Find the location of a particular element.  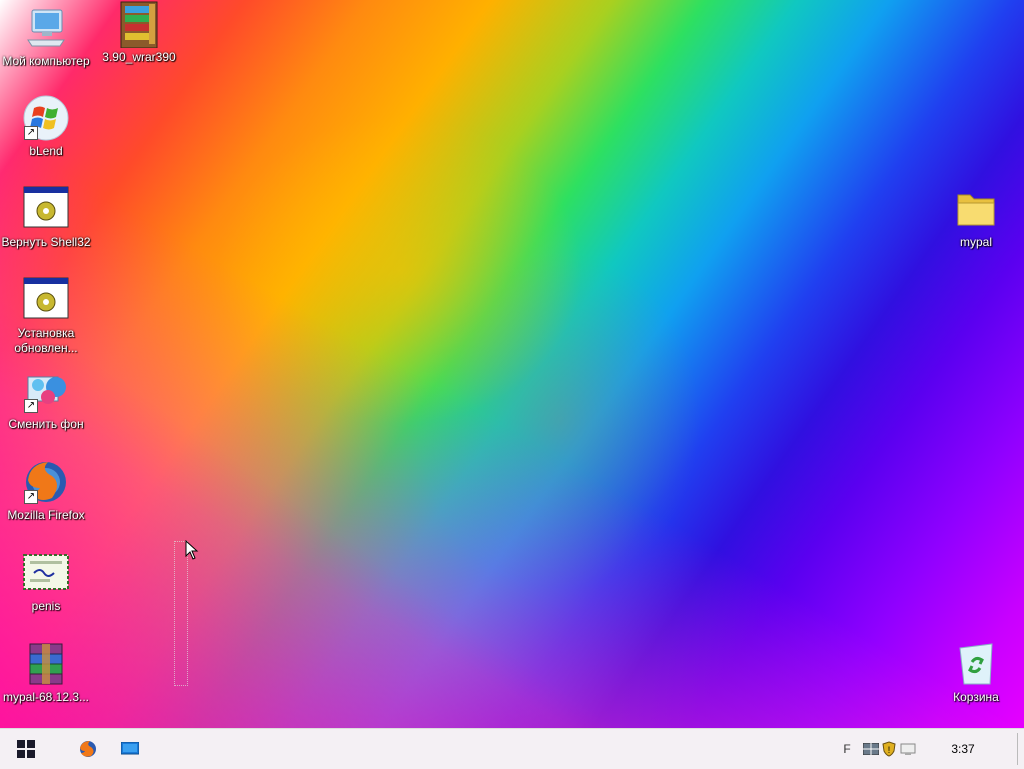

desktop-icon-label: mypal is located at coordinates (975, 242).